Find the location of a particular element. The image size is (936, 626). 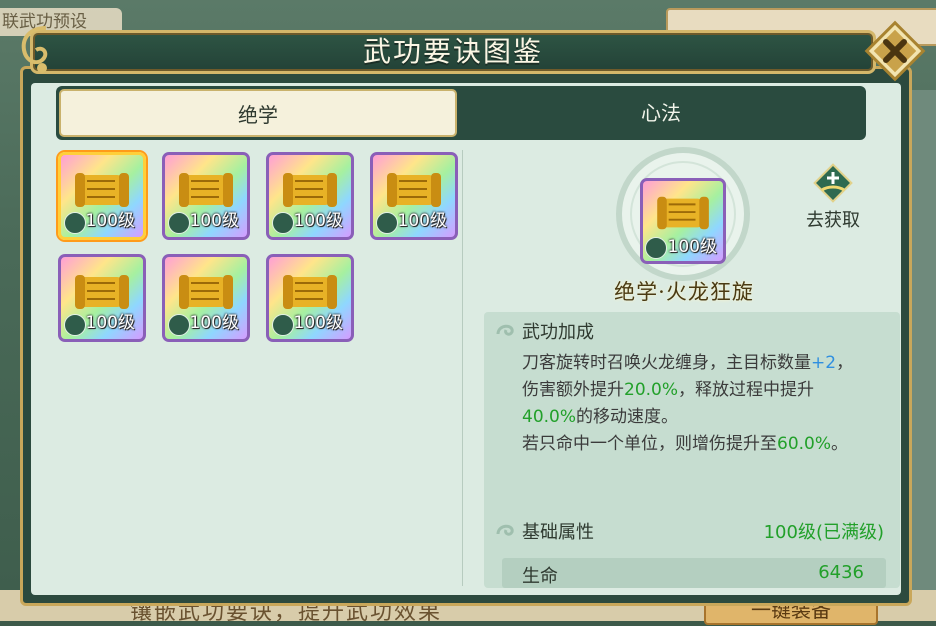

desc-text: 的移动速度。 is located at coordinates (627, 417).